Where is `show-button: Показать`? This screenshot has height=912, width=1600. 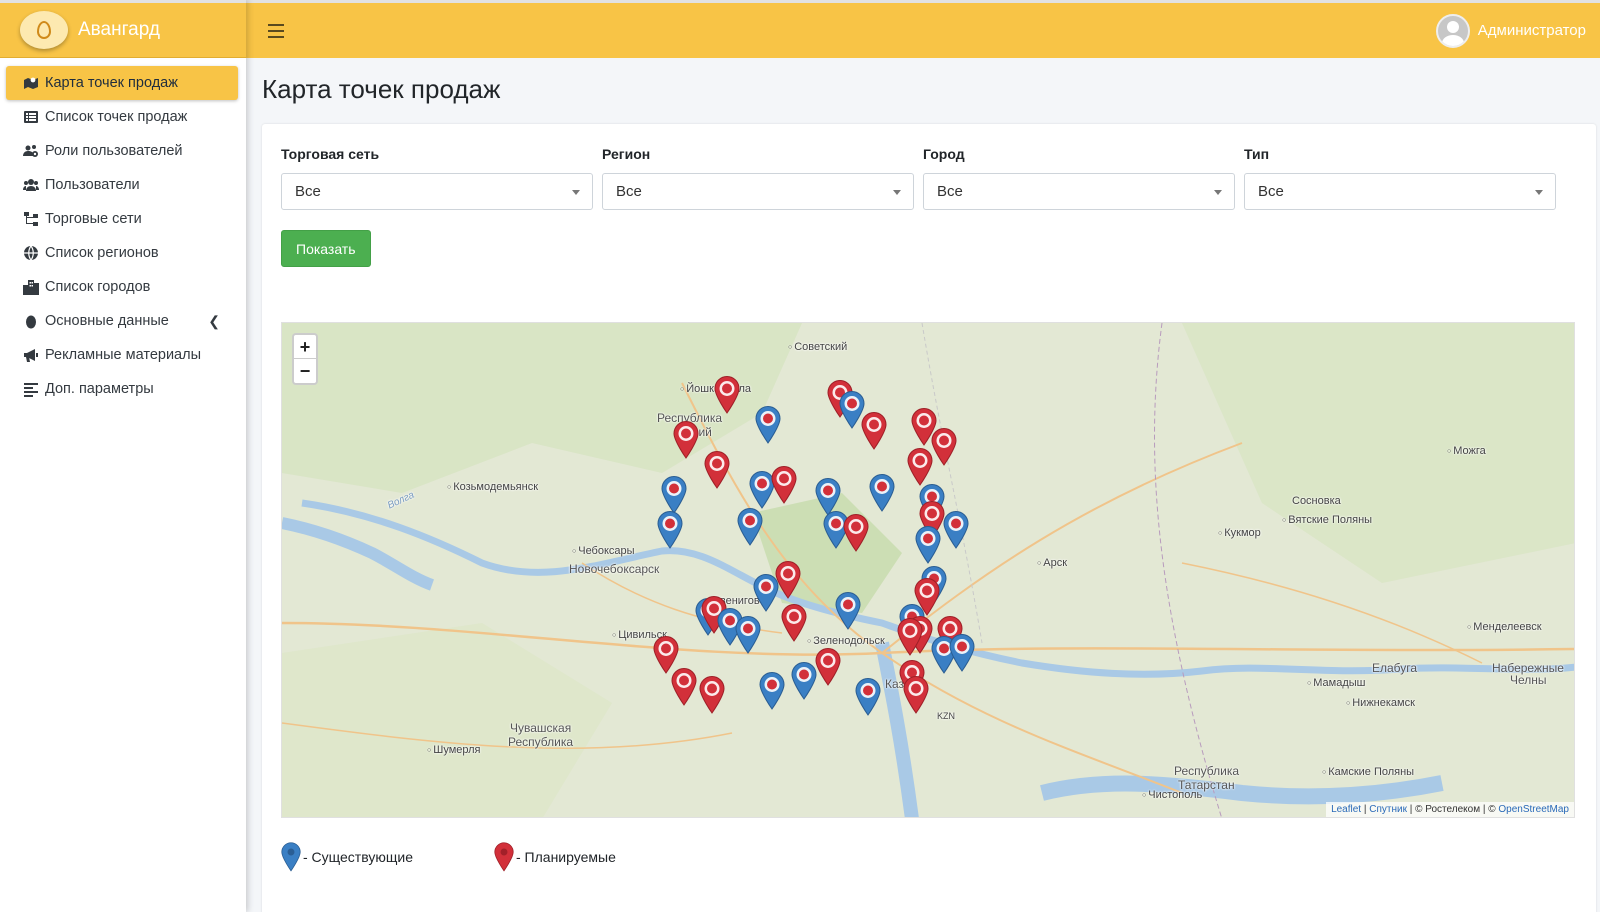
show-button: Показать is located at coordinates (326, 248).